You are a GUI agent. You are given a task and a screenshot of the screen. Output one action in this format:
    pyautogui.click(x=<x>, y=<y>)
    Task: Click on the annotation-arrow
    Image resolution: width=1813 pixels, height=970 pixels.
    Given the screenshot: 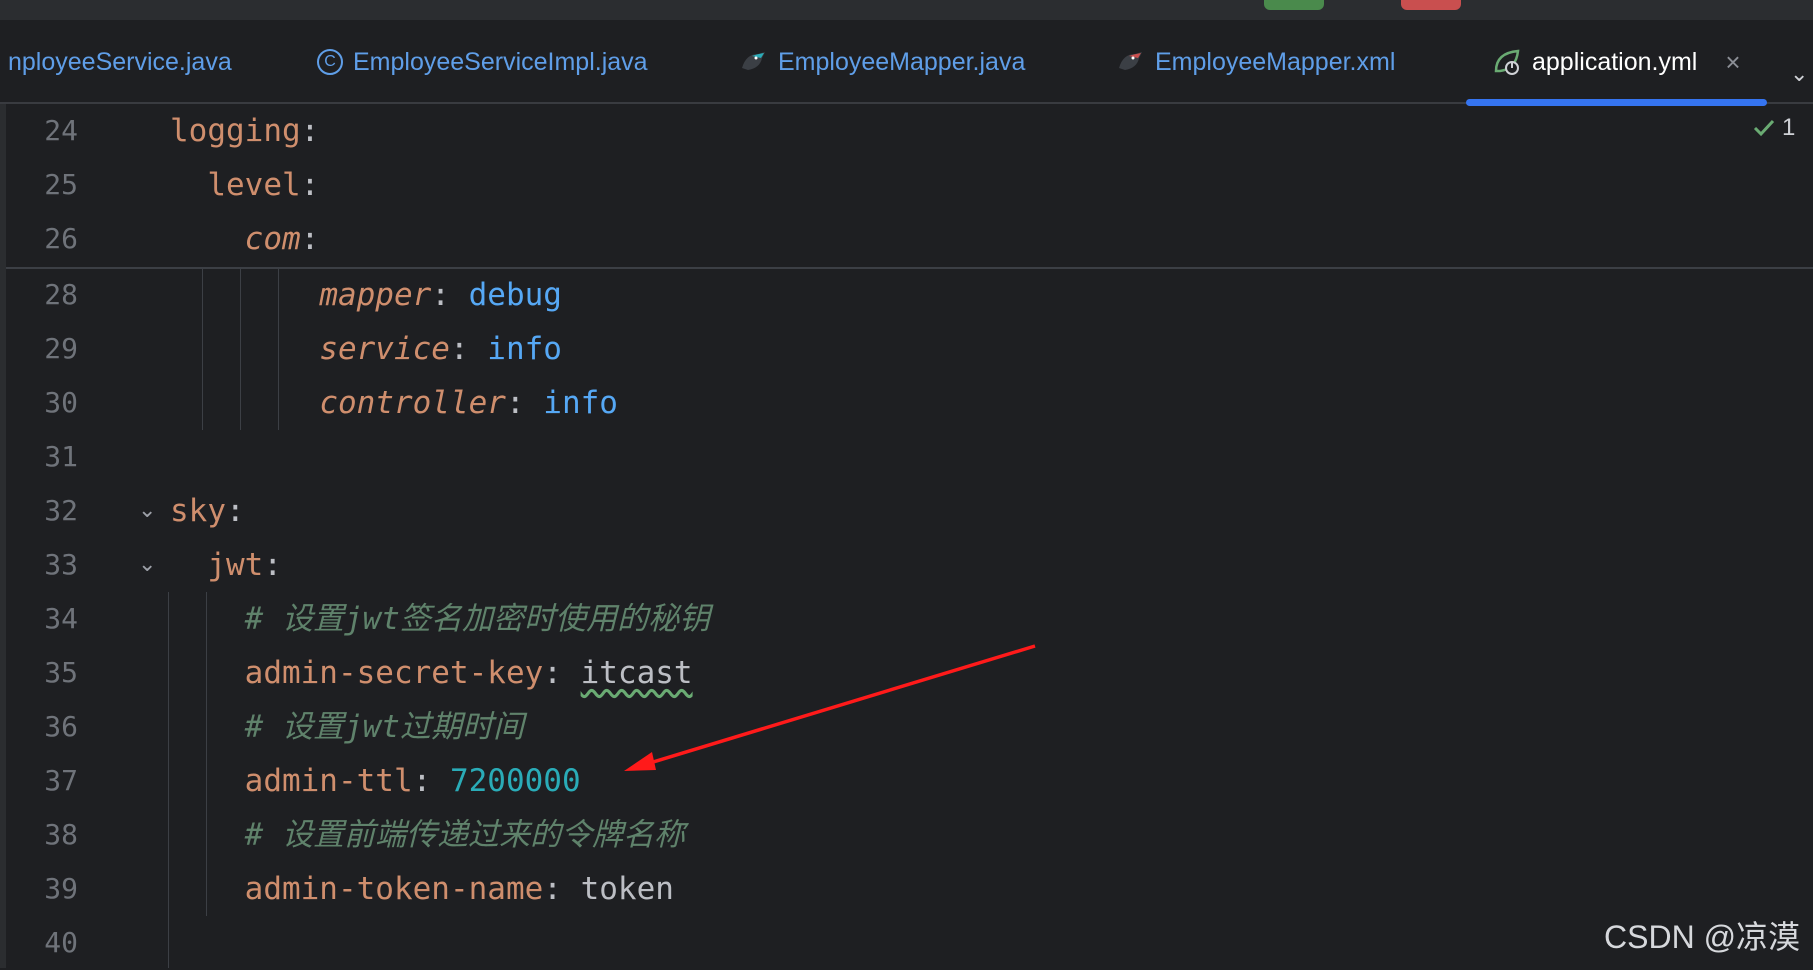 What is the action you would take?
    pyautogui.click(x=830, y=707)
    